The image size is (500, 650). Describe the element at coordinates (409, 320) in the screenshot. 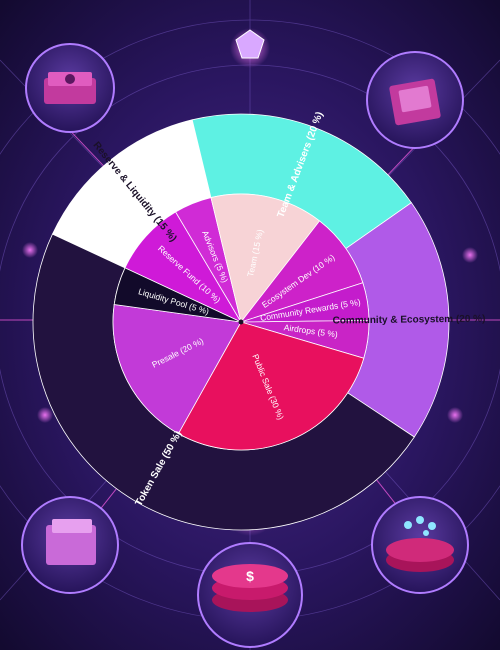

I see `outer-label-community-ecosystem-20: Community & Ecosystem (20 %)` at that location.